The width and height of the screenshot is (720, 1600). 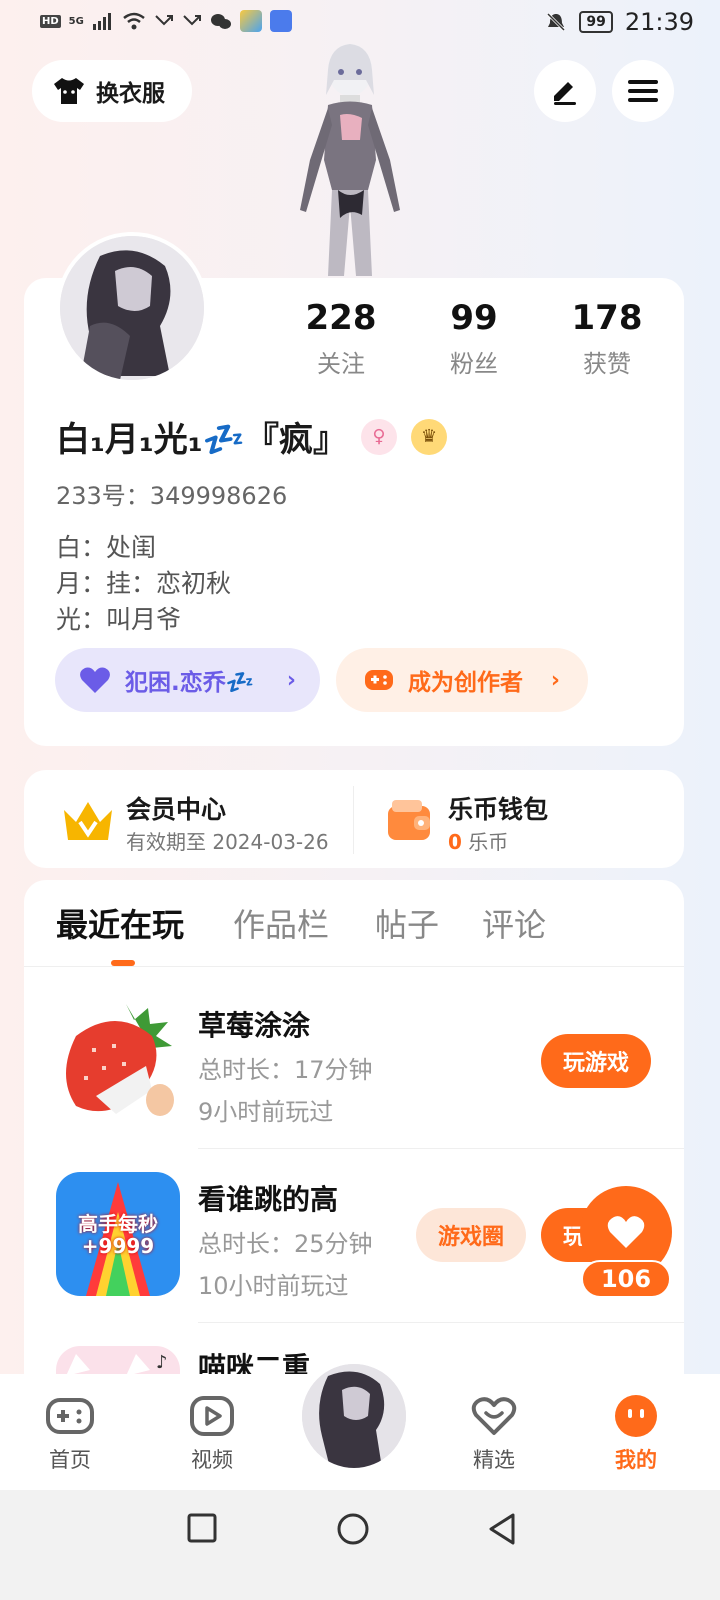 What do you see at coordinates (409, 820) in the screenshot?
I see `wallet-icon` at bounding box center [409, 820].